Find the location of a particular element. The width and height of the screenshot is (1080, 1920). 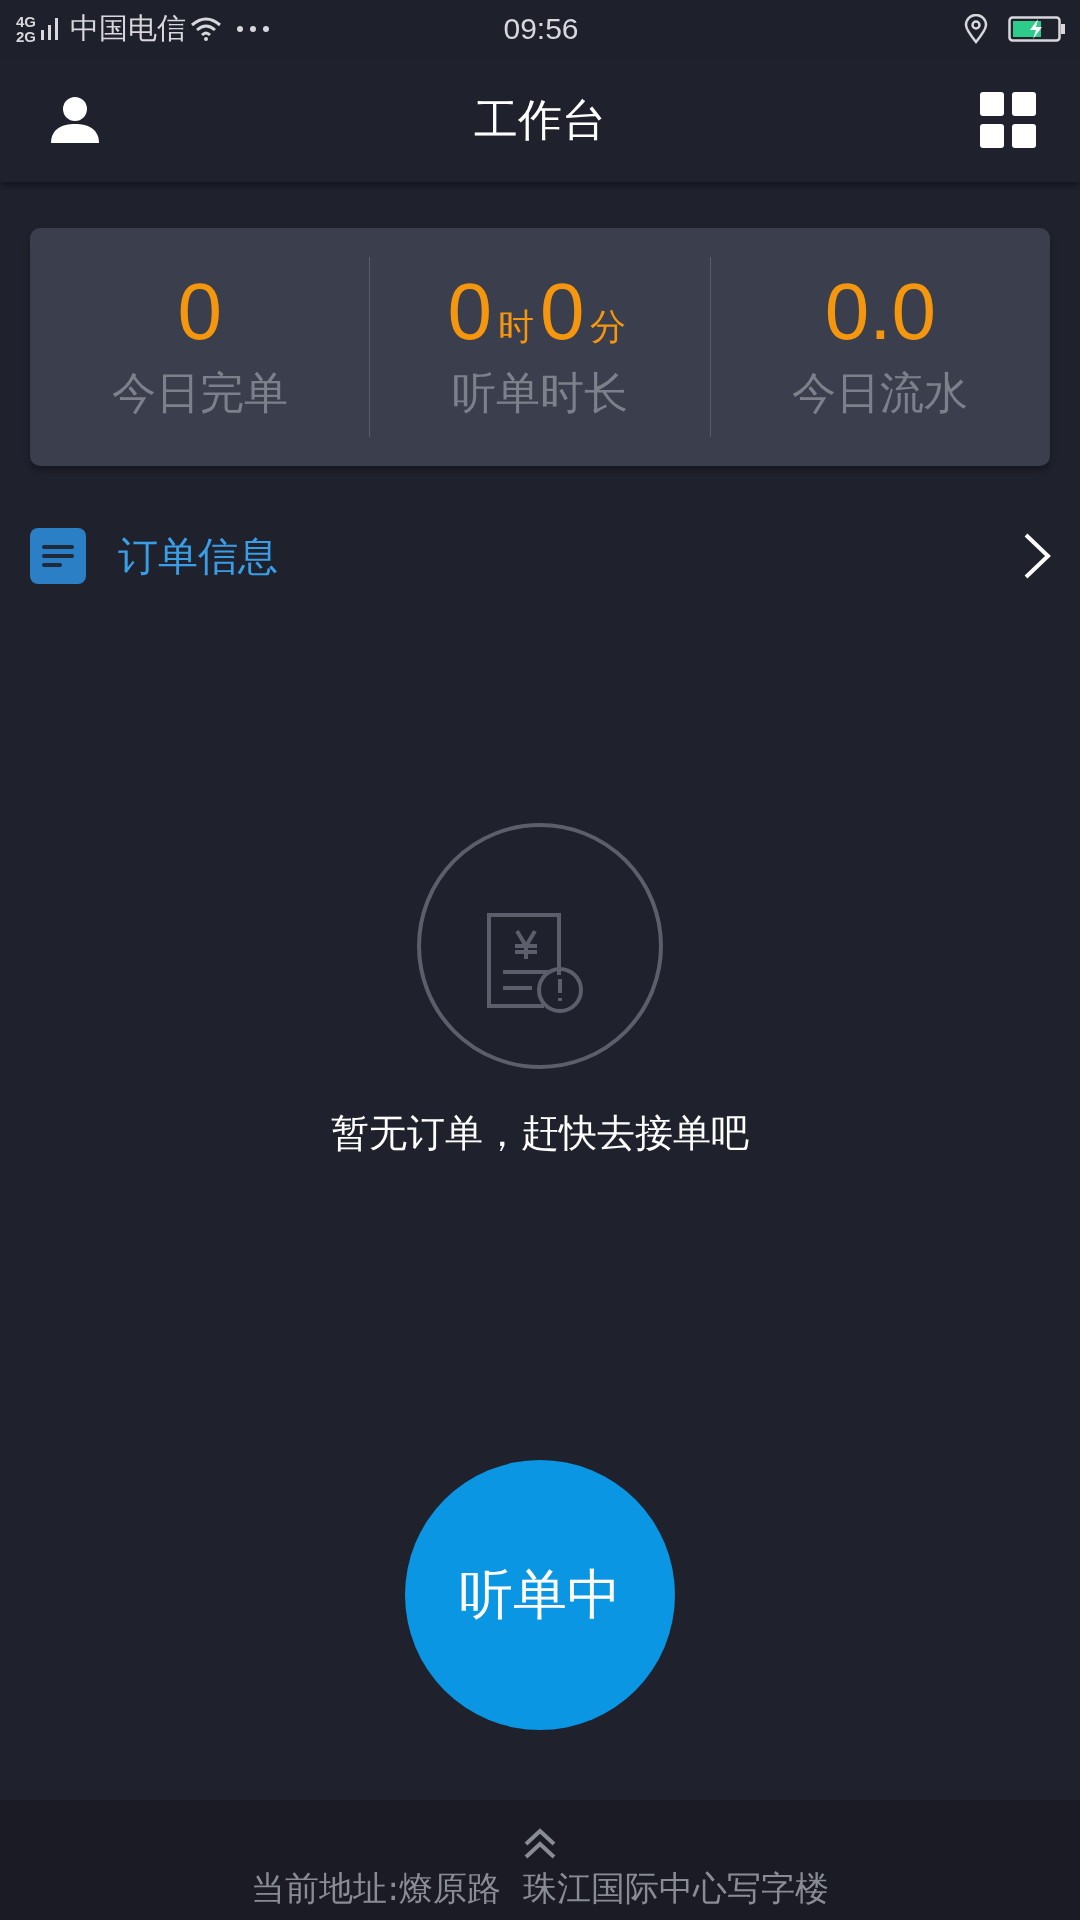

document-icon is located at coordinates (58, 556).